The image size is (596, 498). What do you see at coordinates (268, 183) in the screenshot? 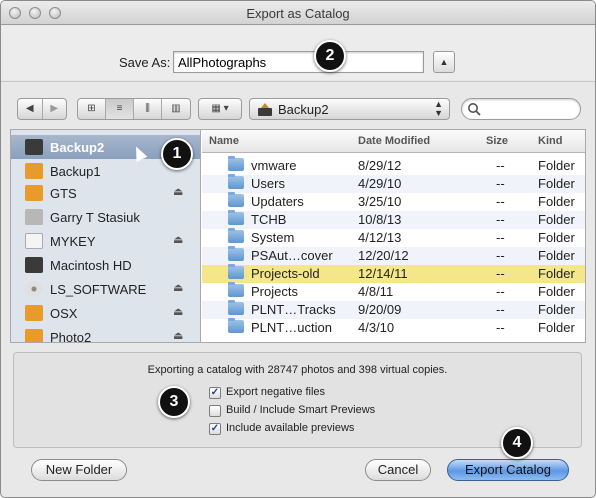
I see `file-name: Users` at bounding box center [268, 183].